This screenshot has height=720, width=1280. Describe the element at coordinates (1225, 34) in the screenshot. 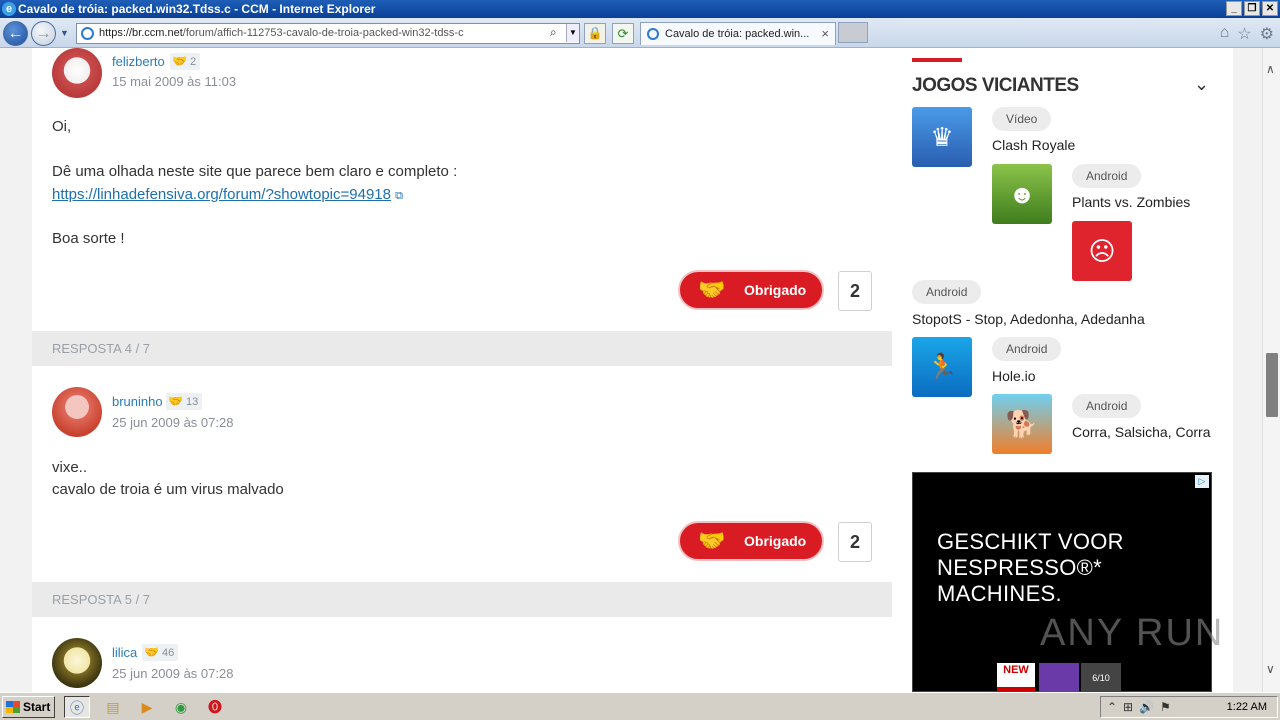

I see `home-icon: ⌂` at that location.